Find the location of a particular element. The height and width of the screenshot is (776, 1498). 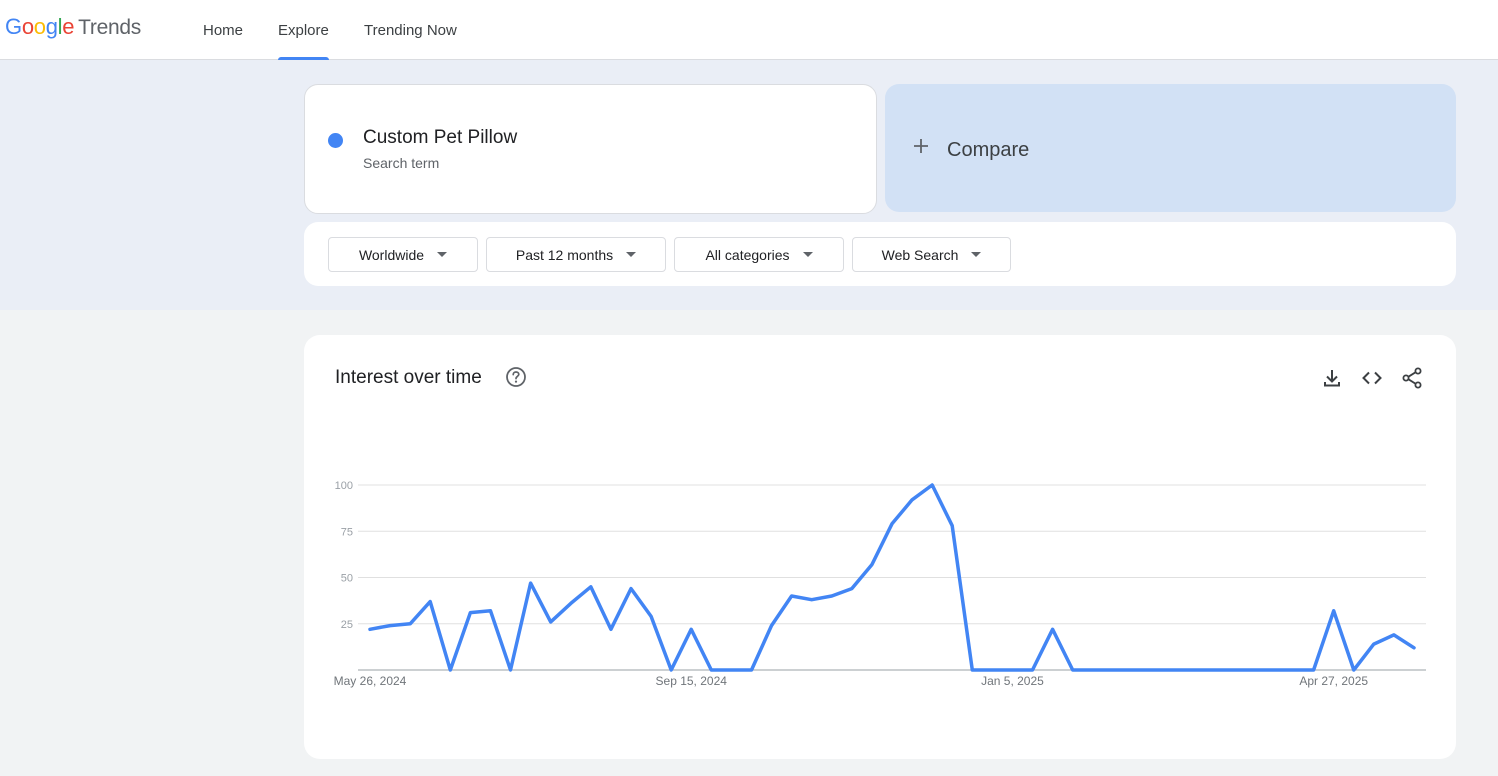

search-type-dropdown-label: Web Search is located at coordinates (920, 254).